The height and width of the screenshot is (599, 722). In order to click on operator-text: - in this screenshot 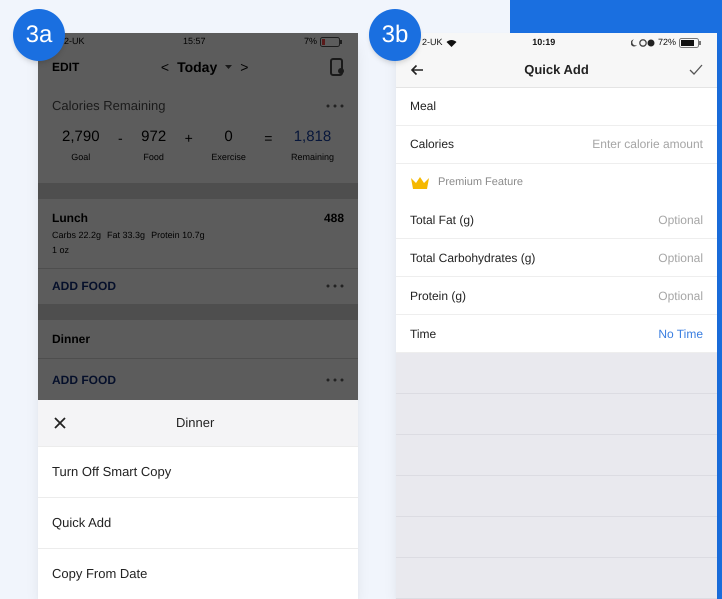, I will do `click(120, 138)`.